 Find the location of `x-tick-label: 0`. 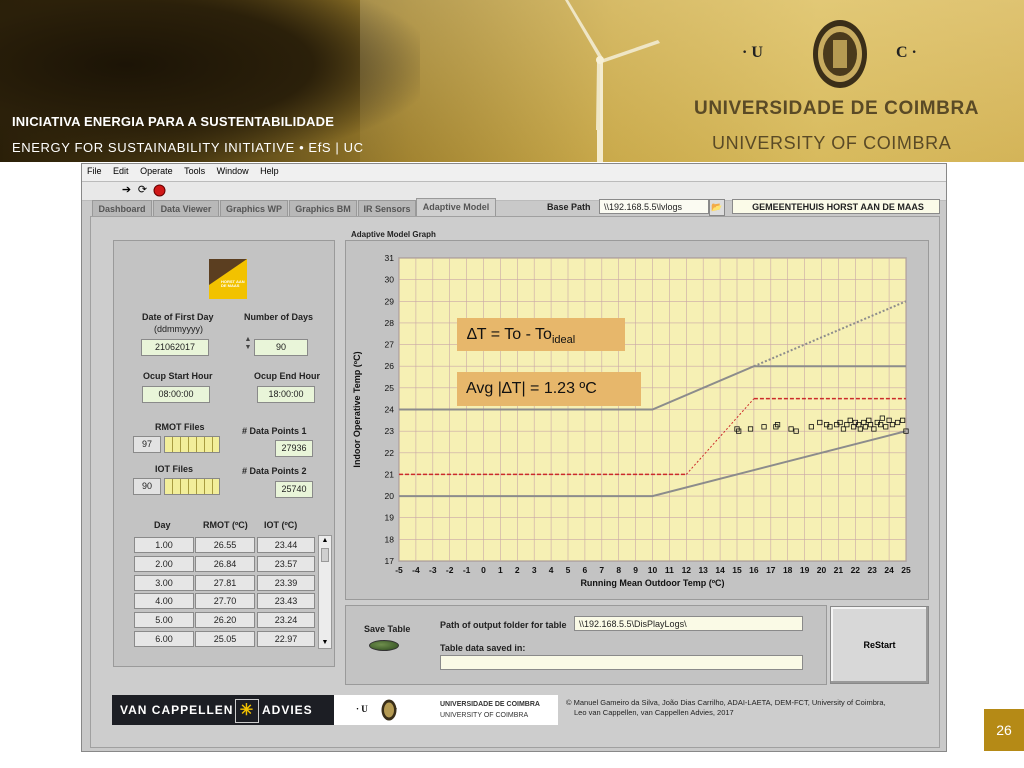

x-tick-label: 0 is located at coordinates (483, 570).